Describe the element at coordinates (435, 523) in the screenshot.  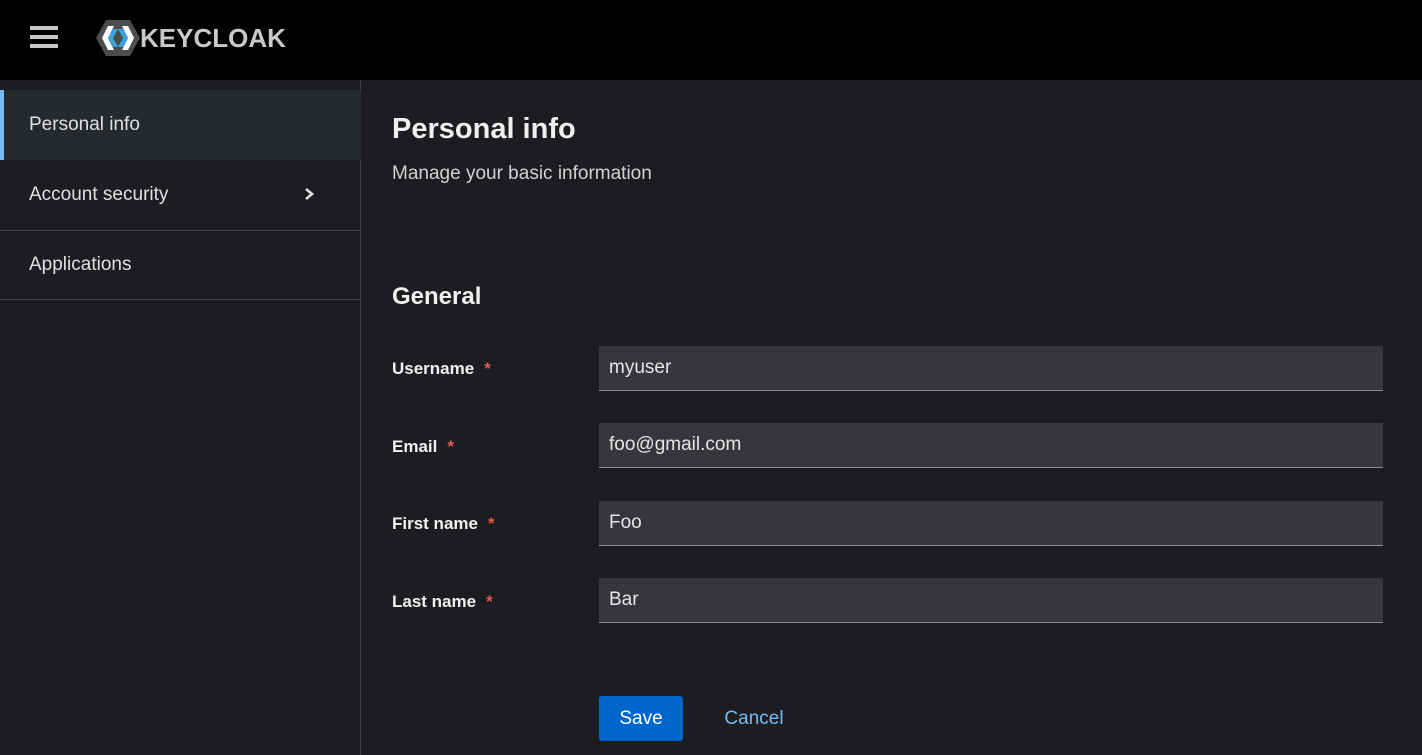
I see `field-label-text: First name` at that location.